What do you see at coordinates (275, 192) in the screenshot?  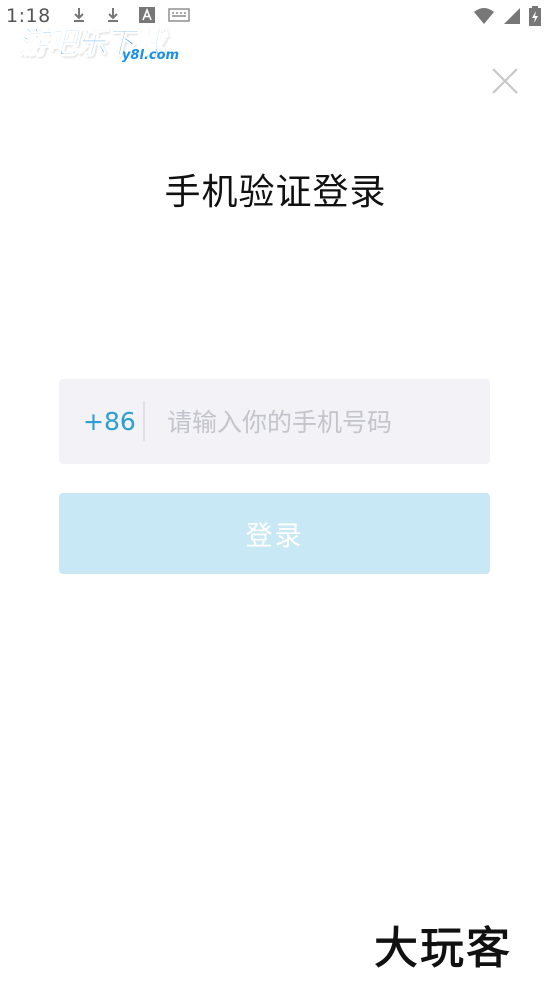 I see `page-title: 手机验证登录` at bounding box center [275, 192].